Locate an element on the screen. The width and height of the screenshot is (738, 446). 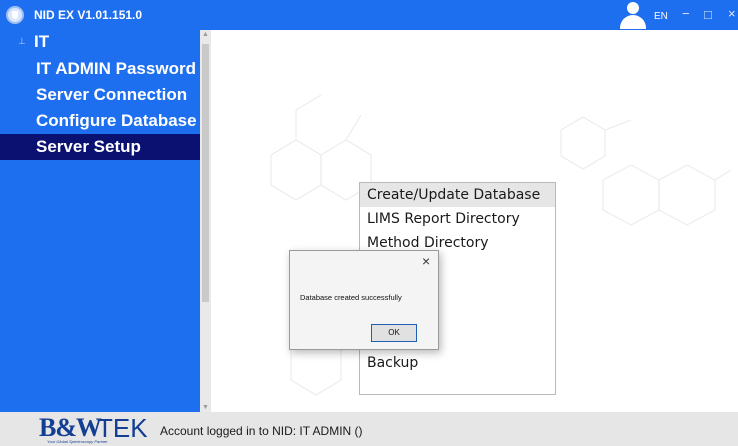
success-dialog: × Database created successfully OK is located at coordinates (364, 300).